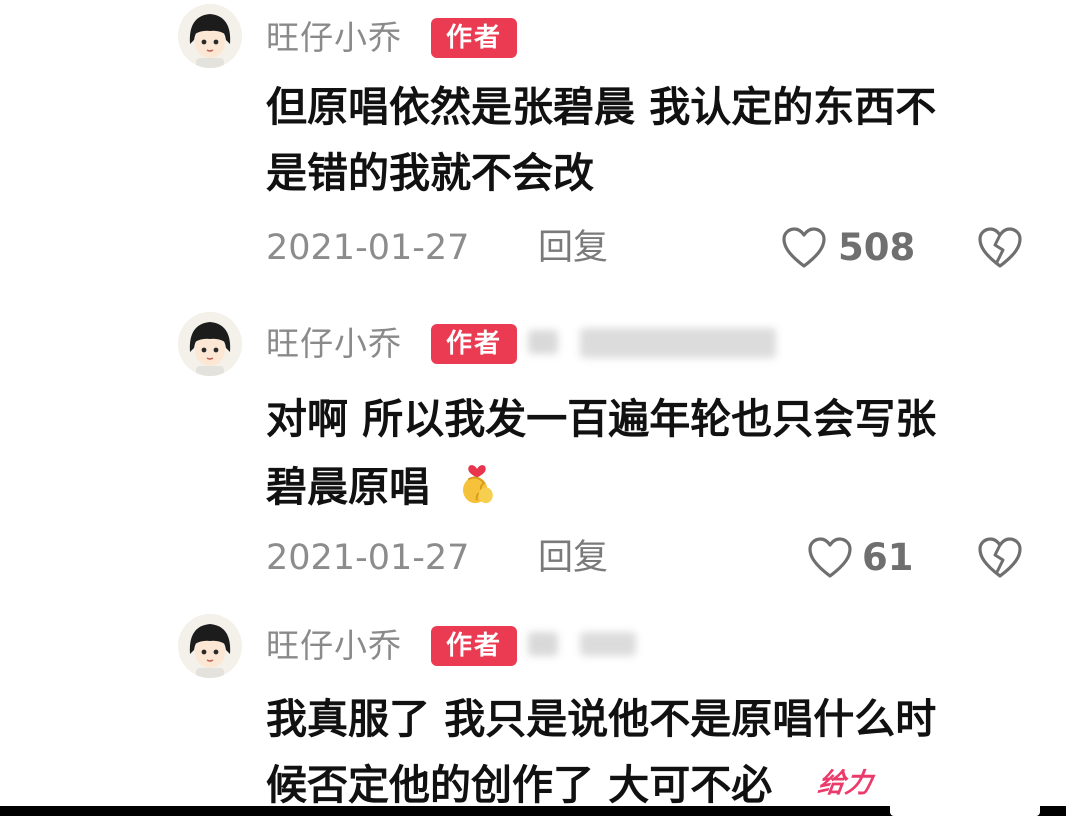  What do you see at coordinates (601, 107) in the screenshot?
I see `comment-text-line: 但原唱依然是张碧晨 我认定的东西不` at bounding box center [601, 107].